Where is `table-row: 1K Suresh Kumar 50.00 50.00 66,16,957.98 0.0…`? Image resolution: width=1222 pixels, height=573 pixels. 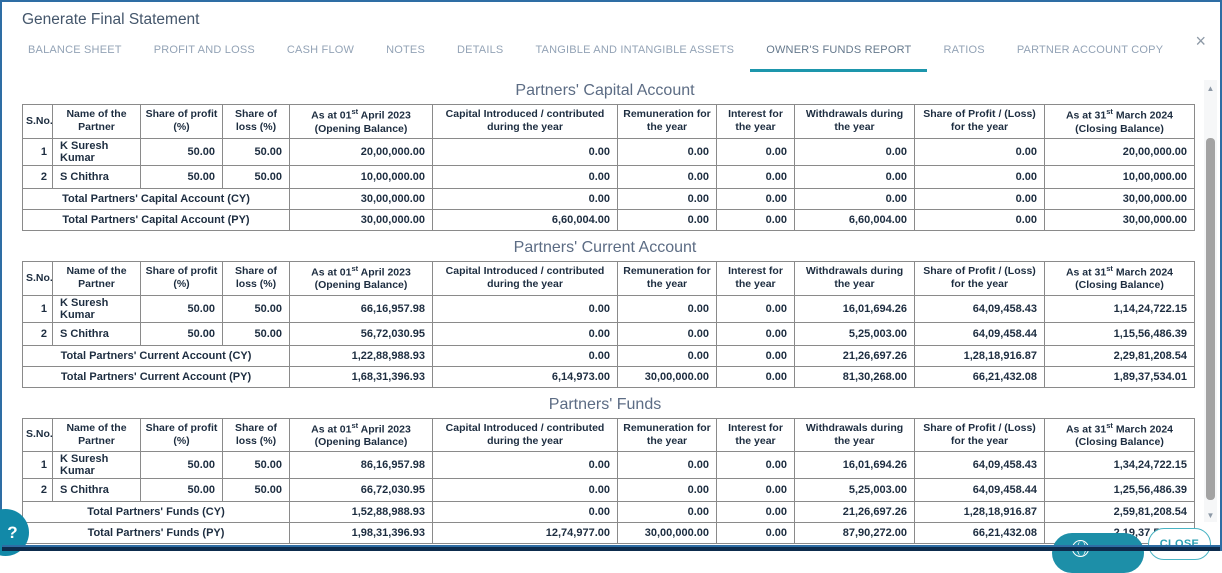
table-row: 1K Suresh Kumar 50.00 50.00 66,16,957.98 0.0… is located at coordinates (608, 308).